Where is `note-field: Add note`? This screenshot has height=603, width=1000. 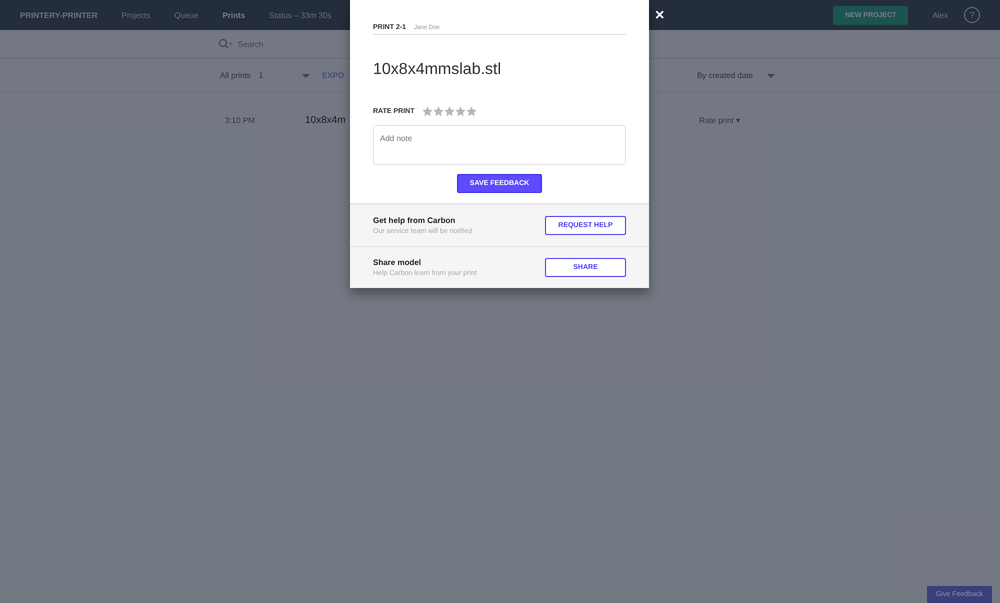 note-field: Add note is located at coordinates (499, 145).